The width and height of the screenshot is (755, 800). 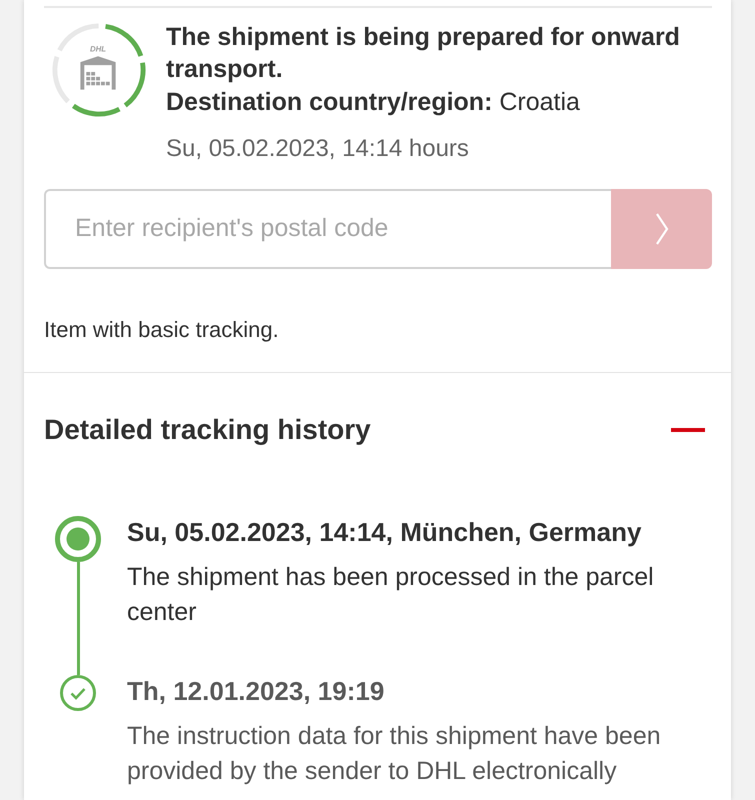 I want to click on chevron-right-icon, so click(x=661, y=229).